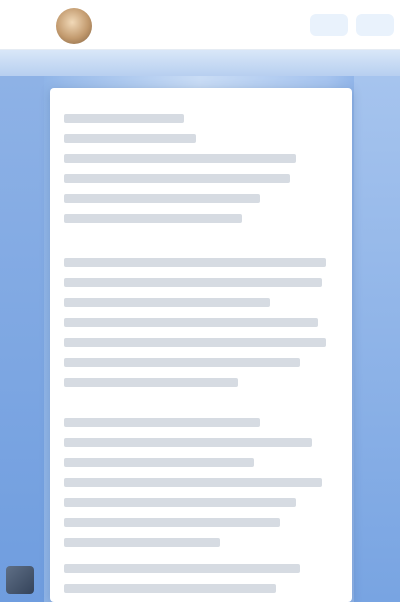 This screenshot has height=602, width=400. What do you see at coordinates (377, 339) in the screenshot?
I see `background-right-panel` at bounding box center [377, 339].